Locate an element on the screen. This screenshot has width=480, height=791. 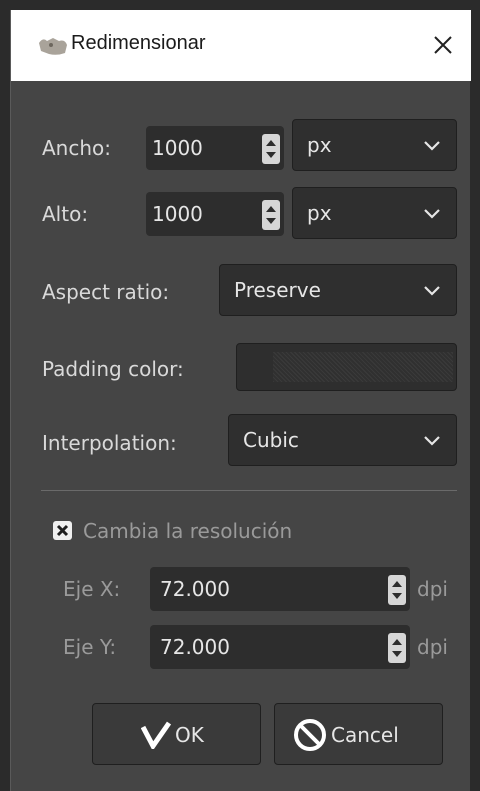
interpolation-select: Cubic is located at coordinates (342, 440).